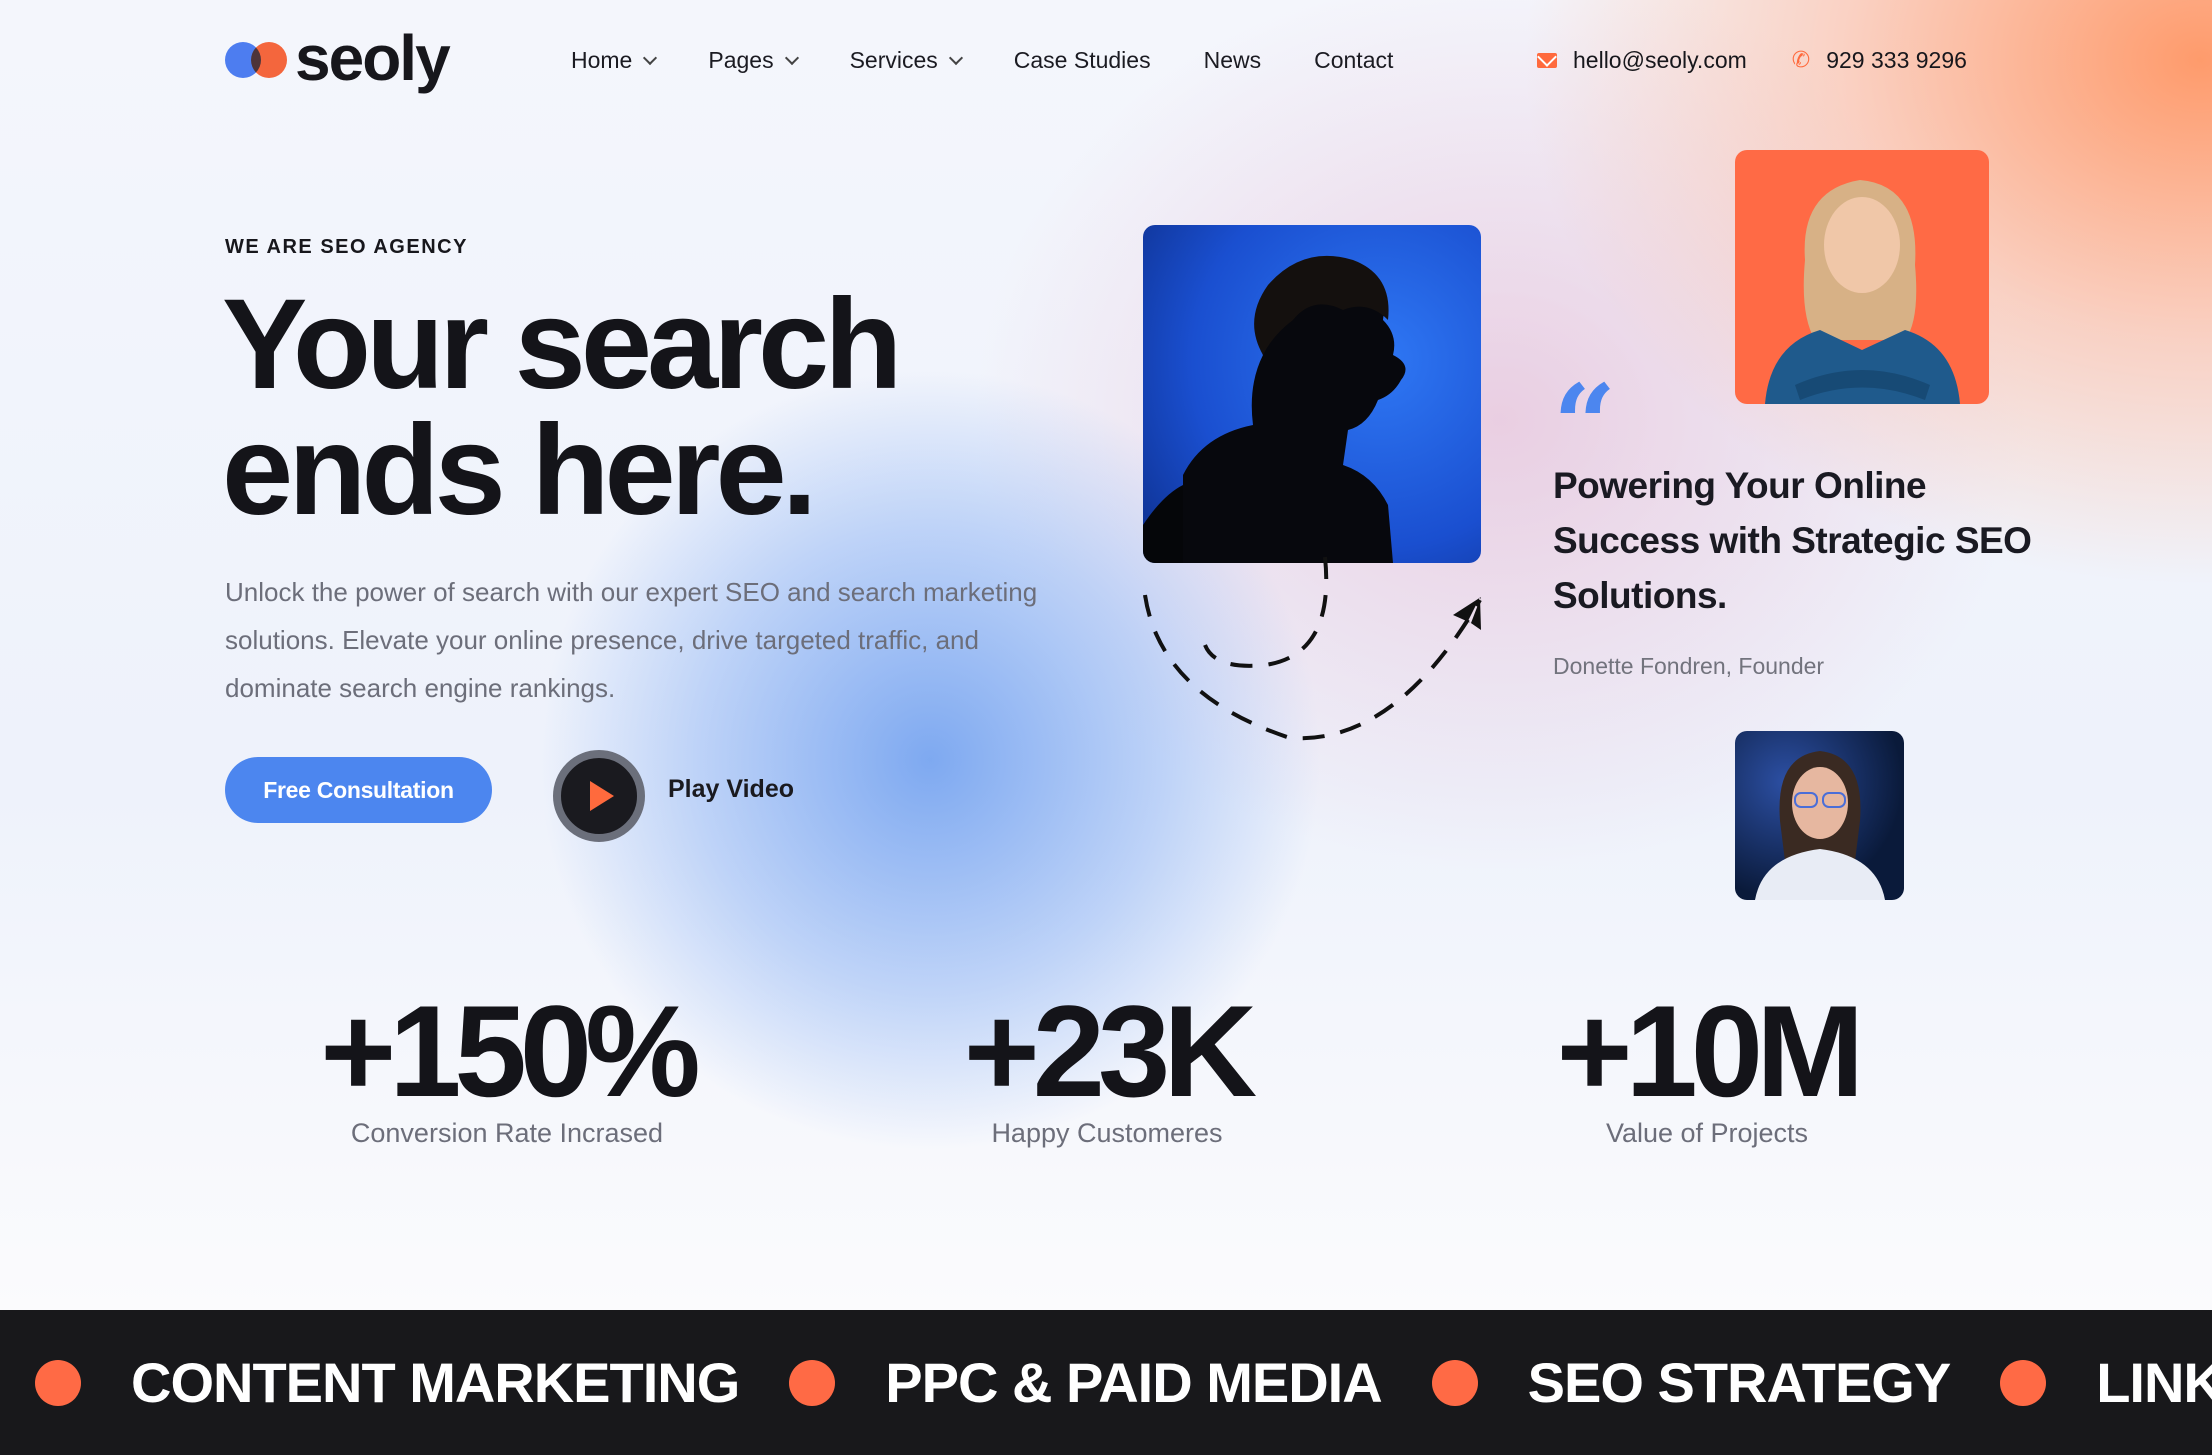 Image resolution: width=2212 pixels, height=1455 pixels. What do you see at coordinates (1660, 60) in the screenshot?
I see `email-link: hello@seoly.com` at bounding box center [1660, 60].